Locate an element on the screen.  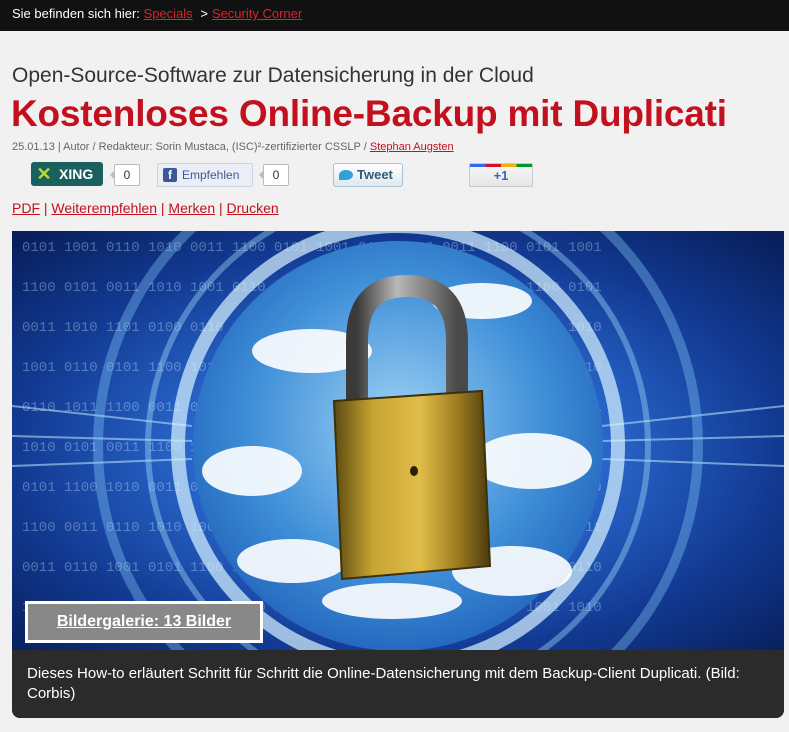
tweet-label: Tweet is located at coordinates (375, 174).